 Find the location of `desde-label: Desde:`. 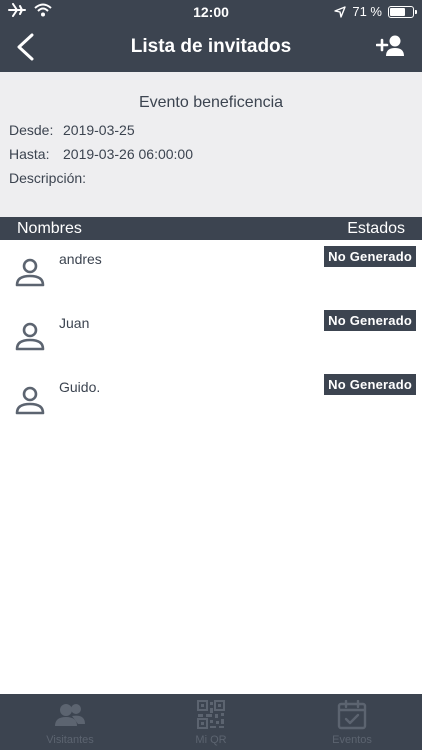

desde-label: Desde: is located at coordinates (31, 130).